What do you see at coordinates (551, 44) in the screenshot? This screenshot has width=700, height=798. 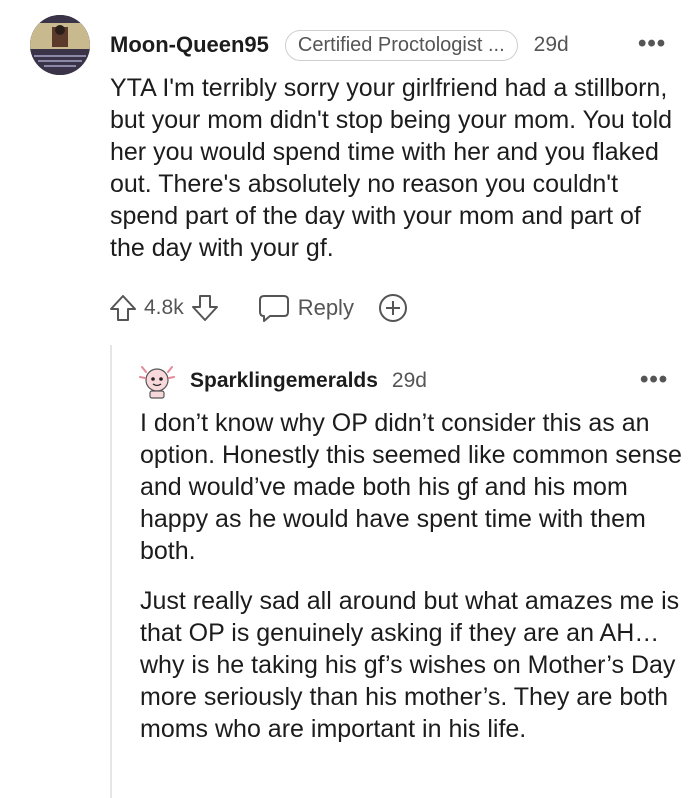 I see `timestamp: 29d` at bounding box center [551, 44].